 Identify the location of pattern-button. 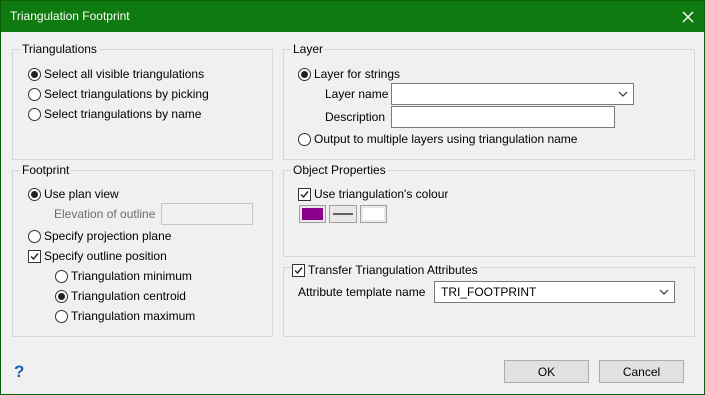
(373, 214).